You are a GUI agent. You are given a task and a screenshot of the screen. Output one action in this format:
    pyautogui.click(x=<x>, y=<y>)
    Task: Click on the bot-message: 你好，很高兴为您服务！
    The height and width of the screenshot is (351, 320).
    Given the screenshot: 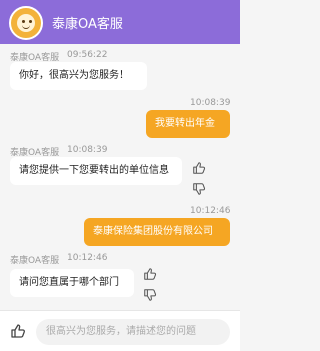 What is the action you would take?
    pyautogui.click(x=78, y=76)
    